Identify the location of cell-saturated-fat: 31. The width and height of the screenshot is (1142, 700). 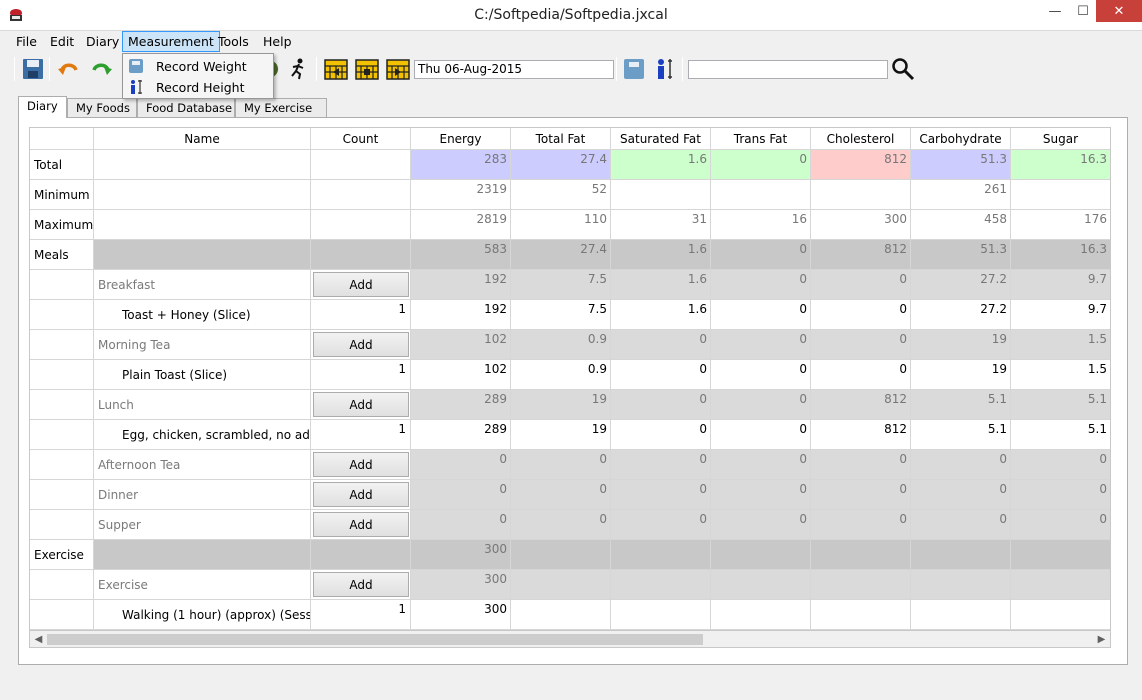
(661, 225).